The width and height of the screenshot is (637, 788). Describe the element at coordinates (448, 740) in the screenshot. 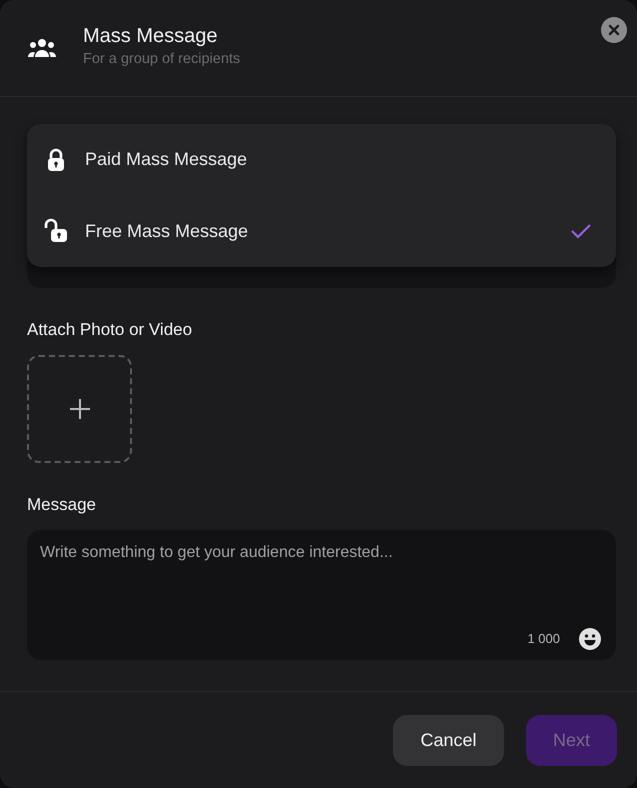

I see `cancel-button: Cancel` at that location.